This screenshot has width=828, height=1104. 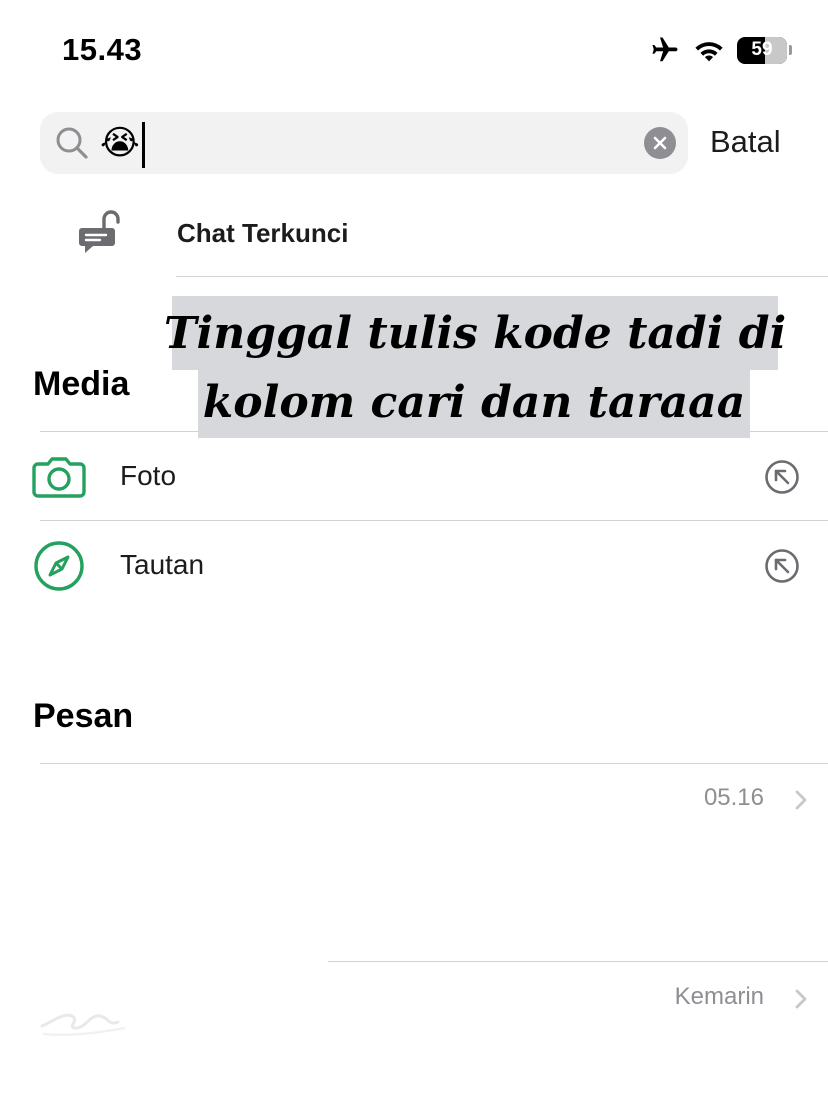 What do you see at coordinates (59, 477) in the screenshot?
I see `camera-icon` at bounding box center [59, 477].